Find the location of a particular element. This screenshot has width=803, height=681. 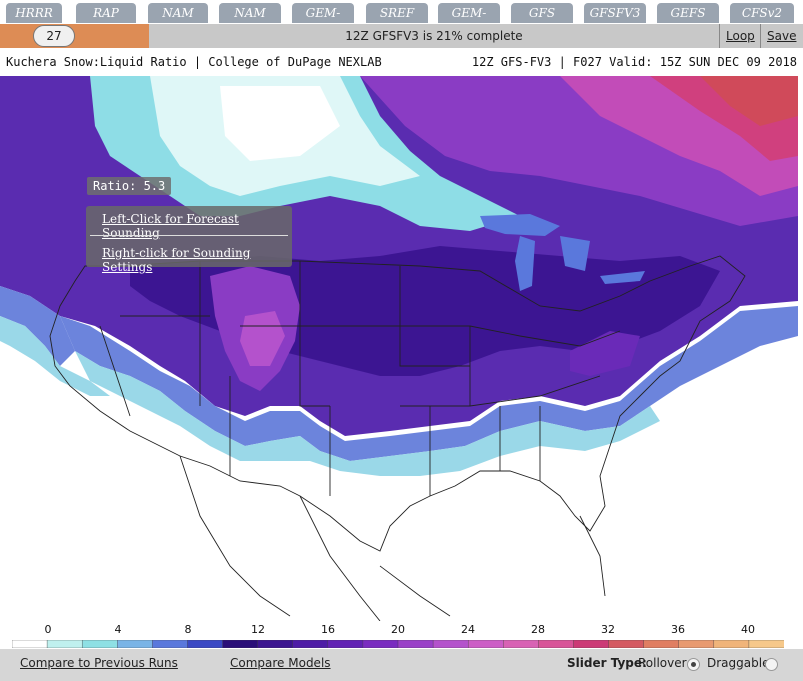

tab-gem-gdps: GEM-GDPS is located at coordinates (469, 21).